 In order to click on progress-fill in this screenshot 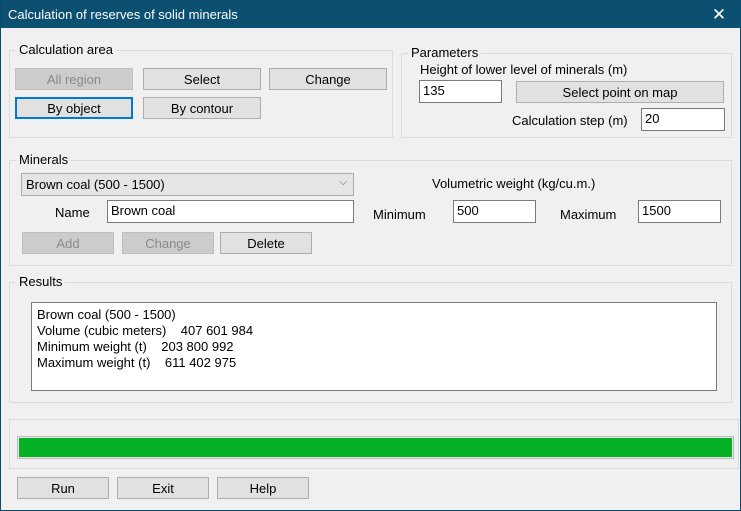, I will do `click(375, 447)`.